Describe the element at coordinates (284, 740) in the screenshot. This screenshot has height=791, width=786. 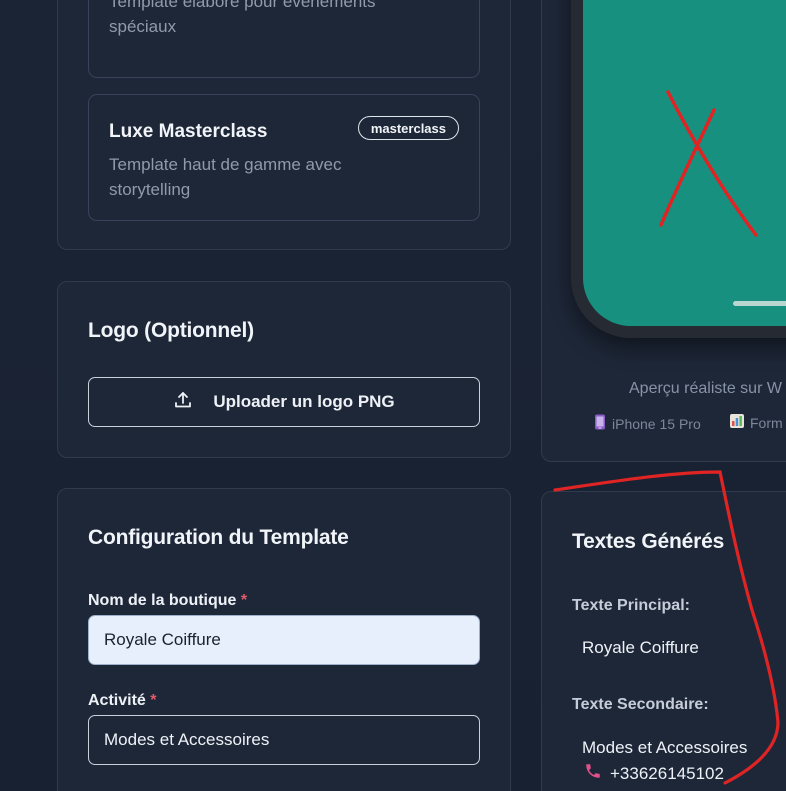
I see `activity-input` at that location.